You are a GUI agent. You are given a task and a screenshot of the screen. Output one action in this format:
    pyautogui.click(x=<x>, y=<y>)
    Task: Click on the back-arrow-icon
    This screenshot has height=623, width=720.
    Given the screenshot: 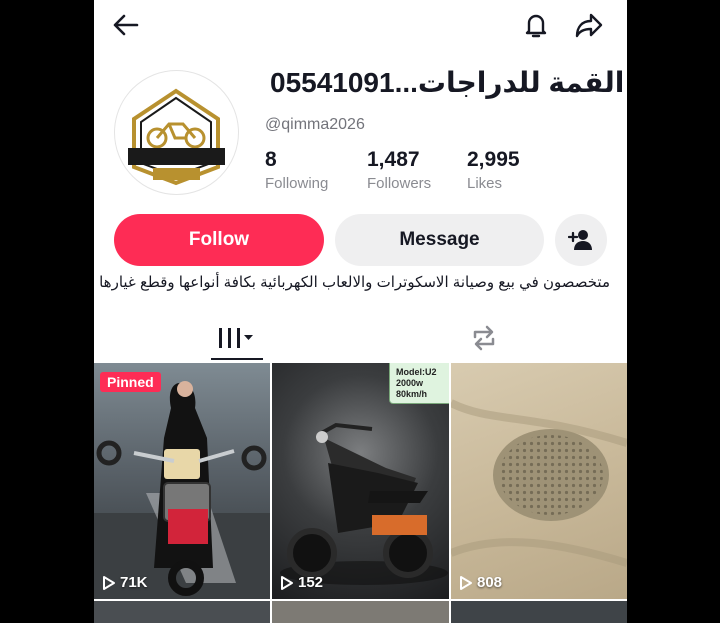 What is the action you would take?
    pyautogui.click(x=126, y=25)
    